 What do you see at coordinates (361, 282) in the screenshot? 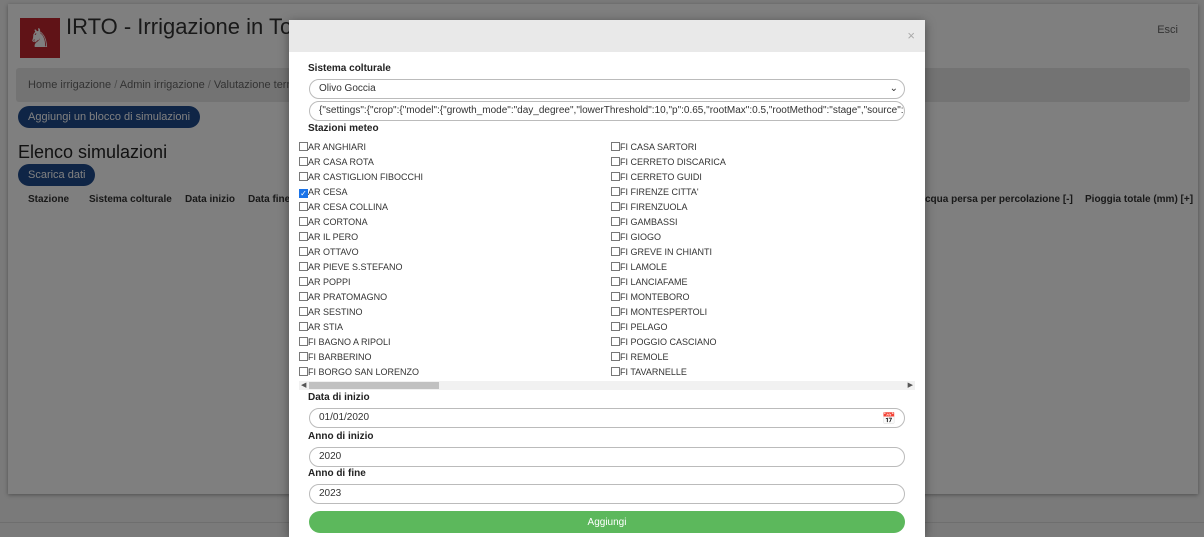
I see `station-checkbox-item: AR POPPI` at bounding box center [361, 282].